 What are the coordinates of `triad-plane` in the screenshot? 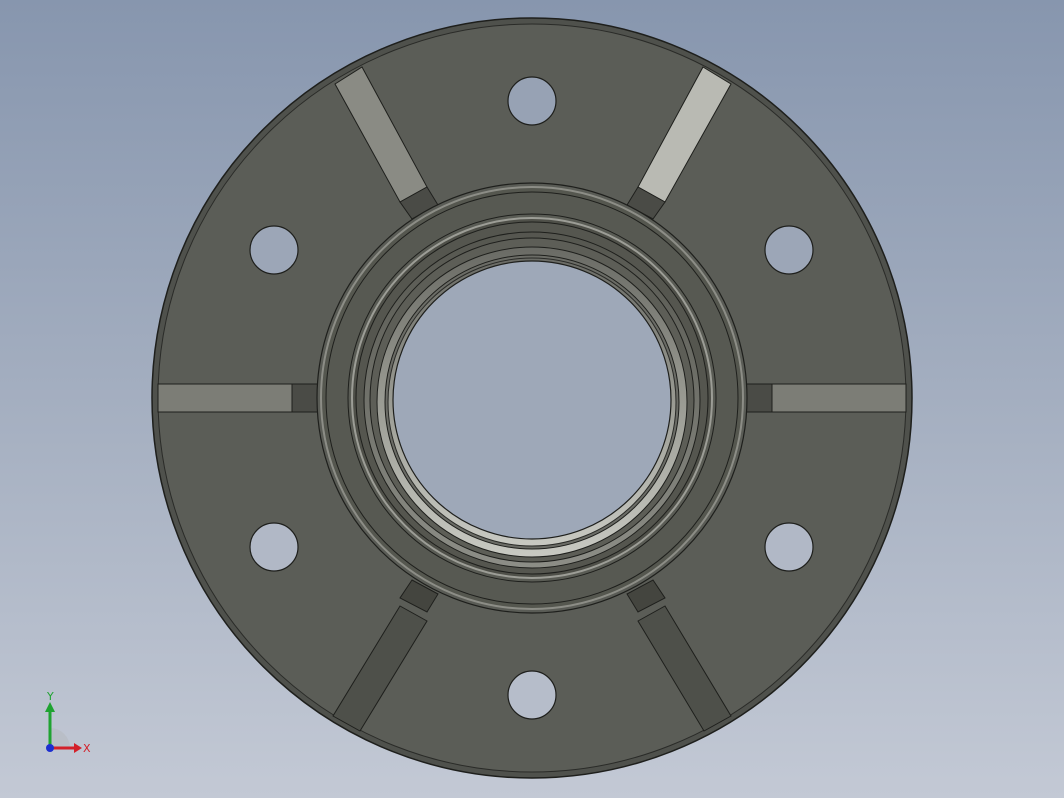 It's located at (60, 738).